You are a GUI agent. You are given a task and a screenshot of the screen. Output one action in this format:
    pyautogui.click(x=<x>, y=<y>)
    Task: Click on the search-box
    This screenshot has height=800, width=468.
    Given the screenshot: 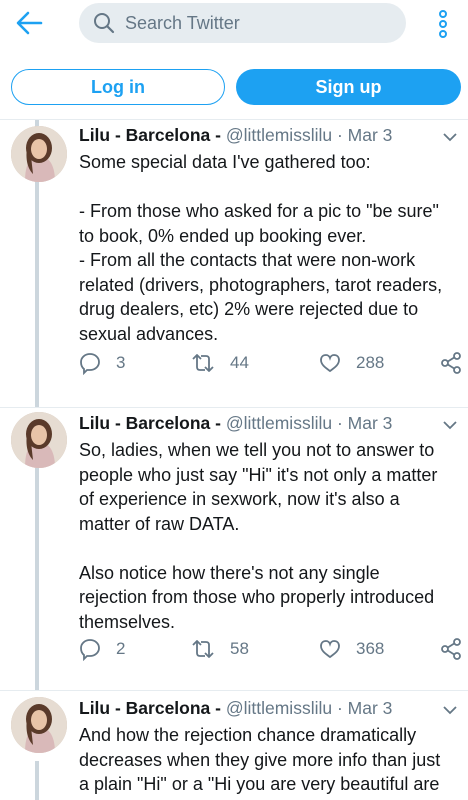 What is the action you would take?
    pyautogui.click(x=242, y=23)
    